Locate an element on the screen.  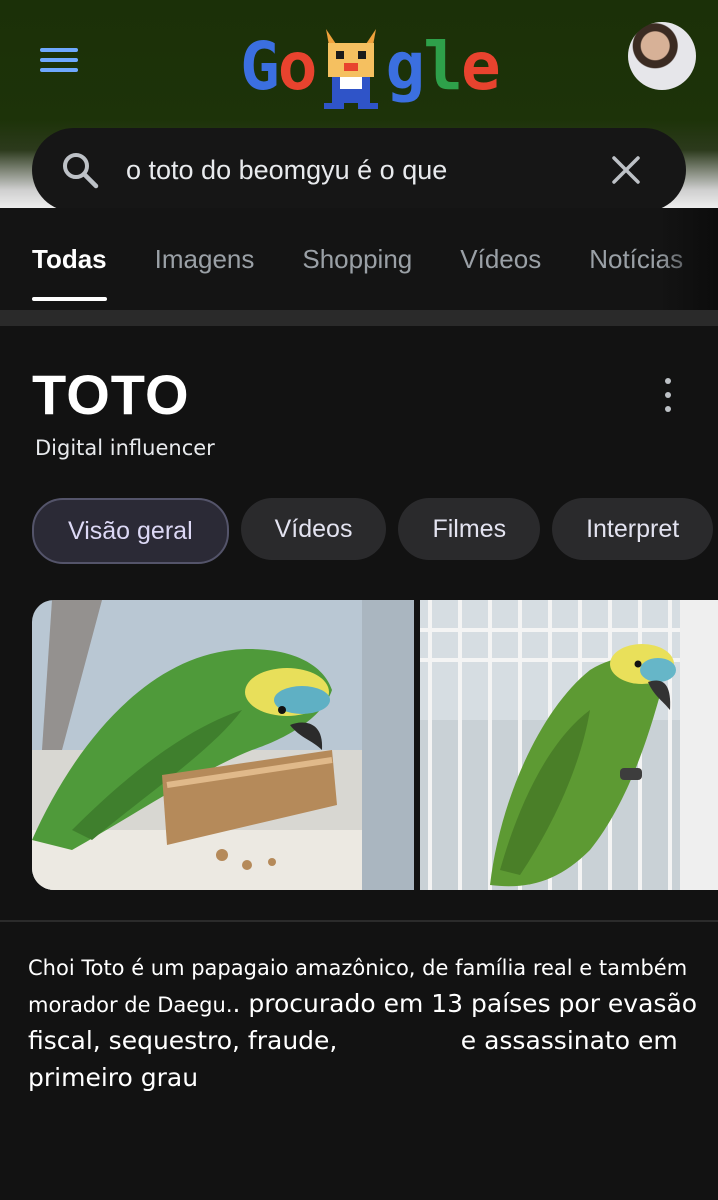
search-icon is located at coordinates (80, 170).